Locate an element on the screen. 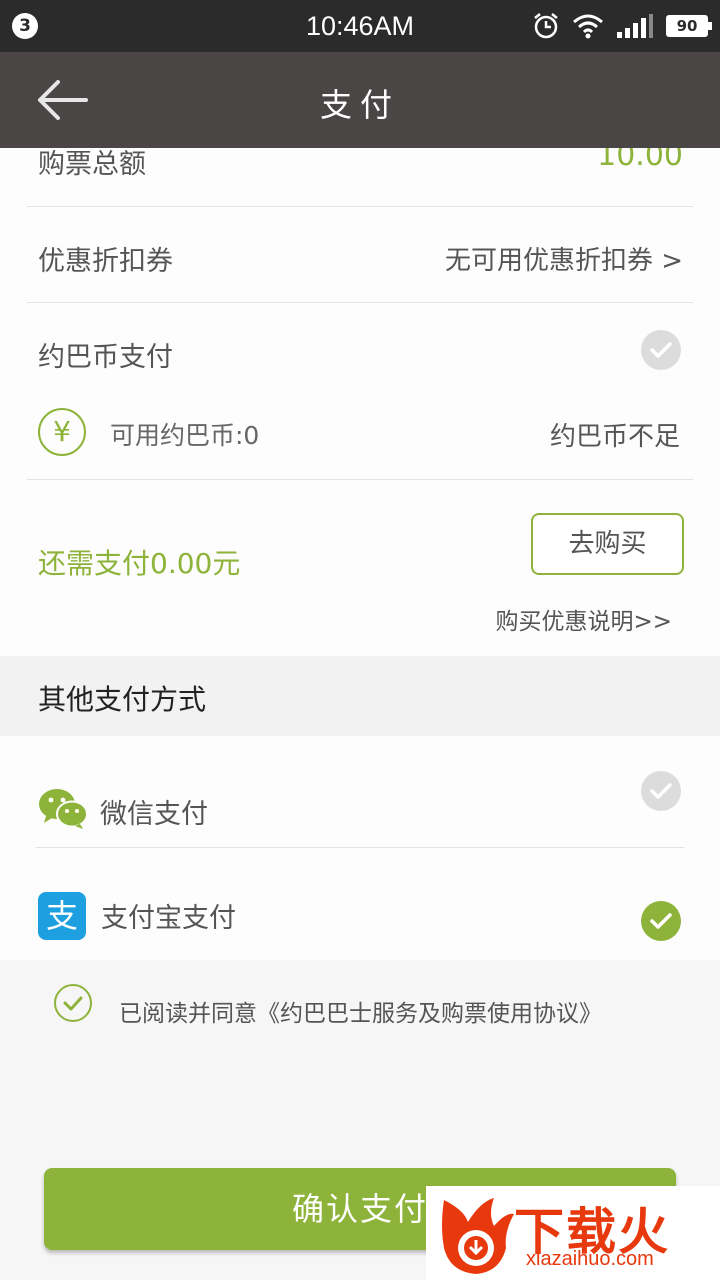 Image resolution: width=720 pixels, height=1280 pixels. other-payment-header: 其他支付方式 is located at coordinates (360, 696).